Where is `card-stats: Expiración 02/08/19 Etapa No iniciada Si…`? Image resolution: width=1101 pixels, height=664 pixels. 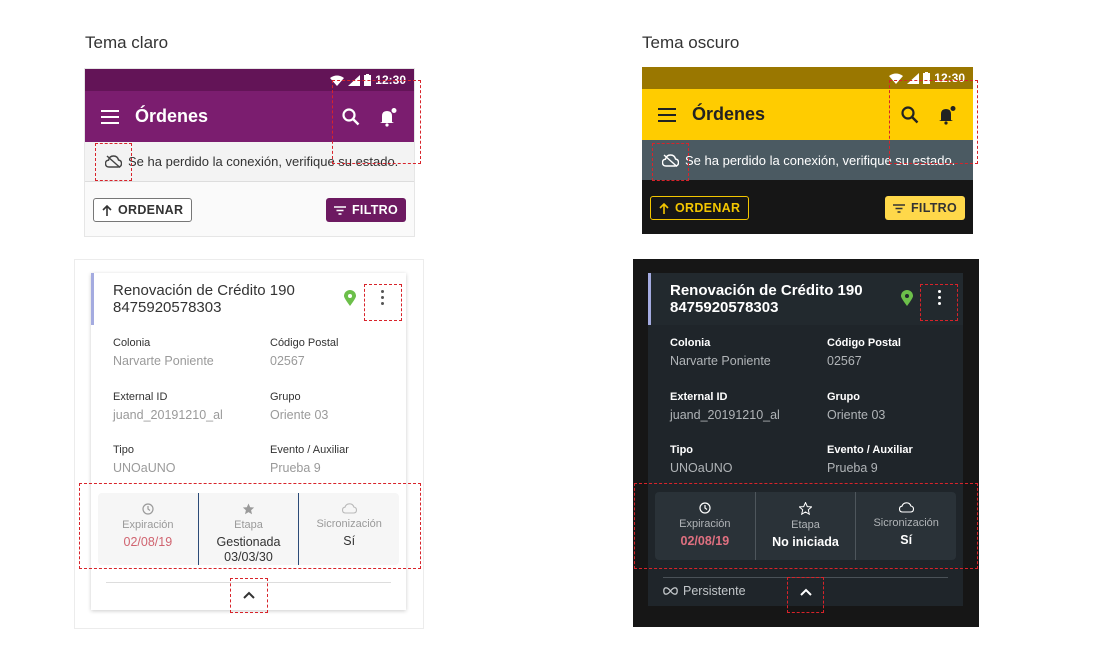 card-stats: Expiración 02/08/19 Etapa No iniciada Si… is located at coordinates (805, 526).